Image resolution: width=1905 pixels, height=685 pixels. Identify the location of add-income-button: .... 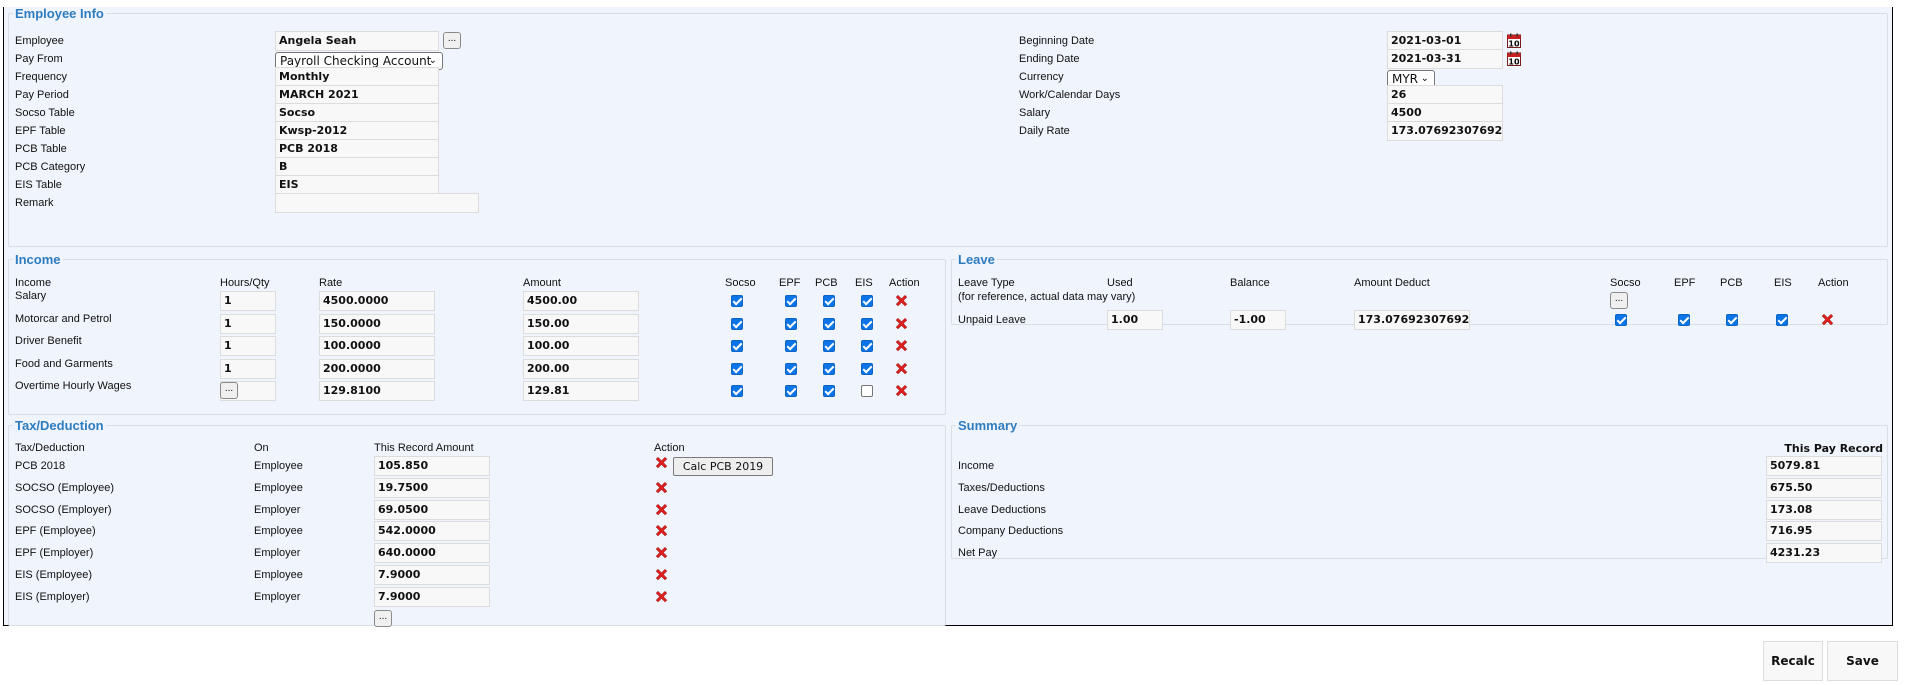
(229, 390).